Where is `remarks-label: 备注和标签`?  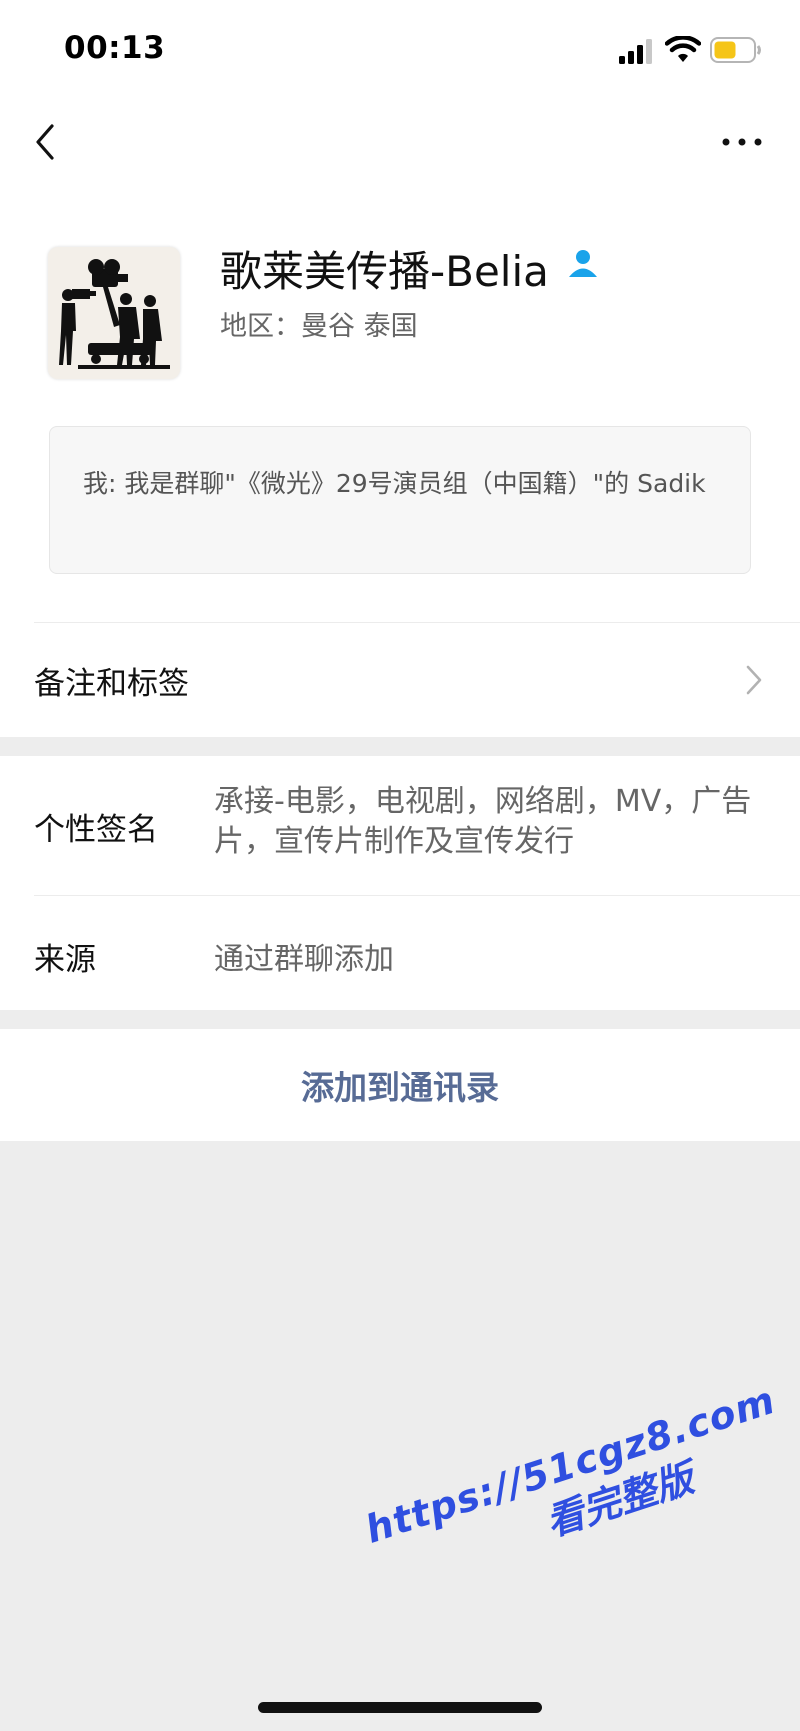 remarks-label: 备注和标签 is located at coordinates (111, 684).